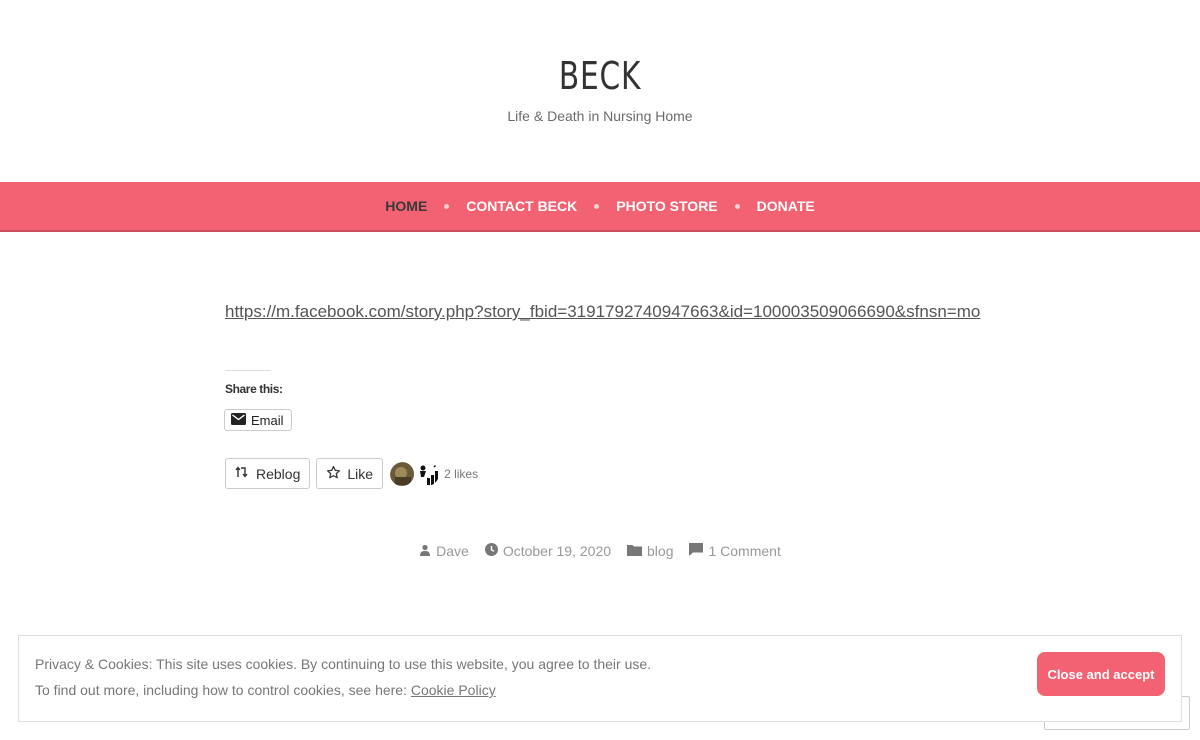 This screenshot has width=1200, height=740. Describe the element at coordinates (254, 389) in the screenshot. I see `share-title: Share this:` at that location.